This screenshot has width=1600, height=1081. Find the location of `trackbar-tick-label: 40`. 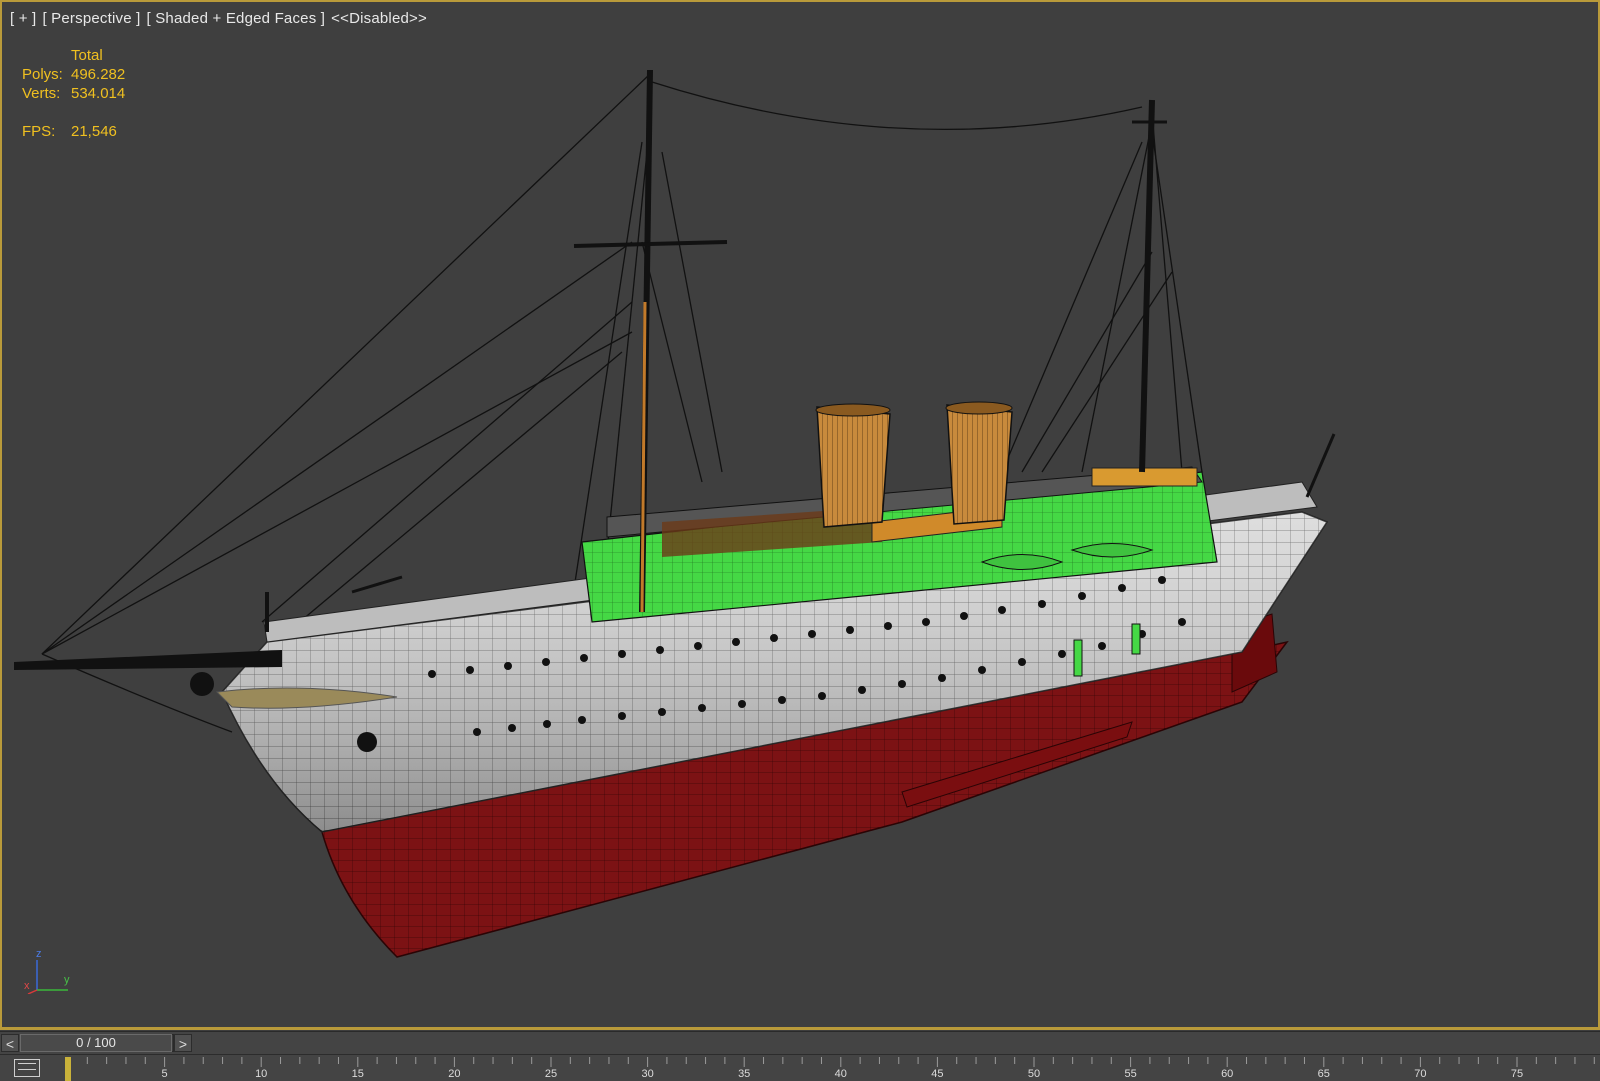

trackbar-tick-label: 40 is located at coordinates (840, 1074).